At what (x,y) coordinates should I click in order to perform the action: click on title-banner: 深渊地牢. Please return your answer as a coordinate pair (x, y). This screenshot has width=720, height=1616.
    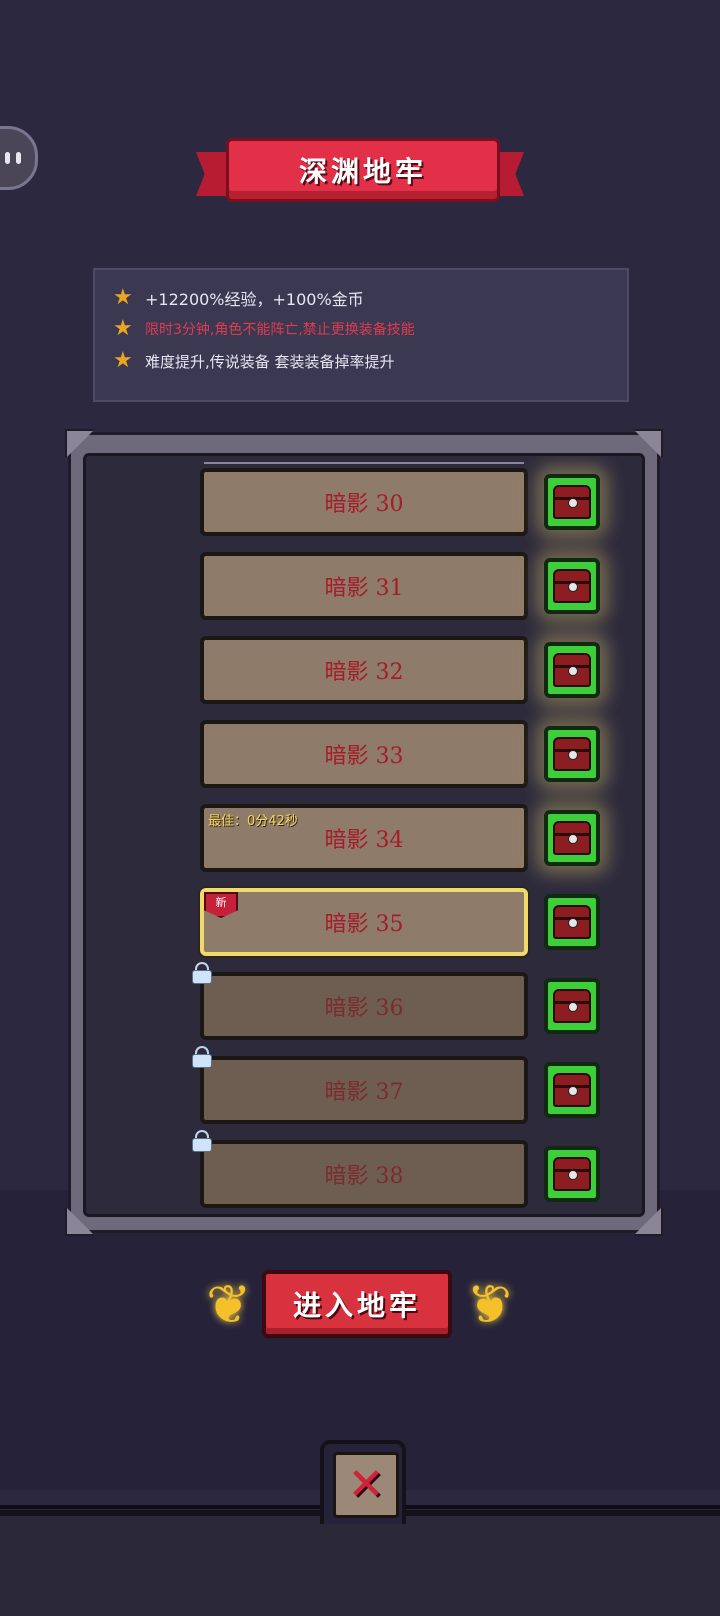
    Looking at the image, I should click on (360, 172).